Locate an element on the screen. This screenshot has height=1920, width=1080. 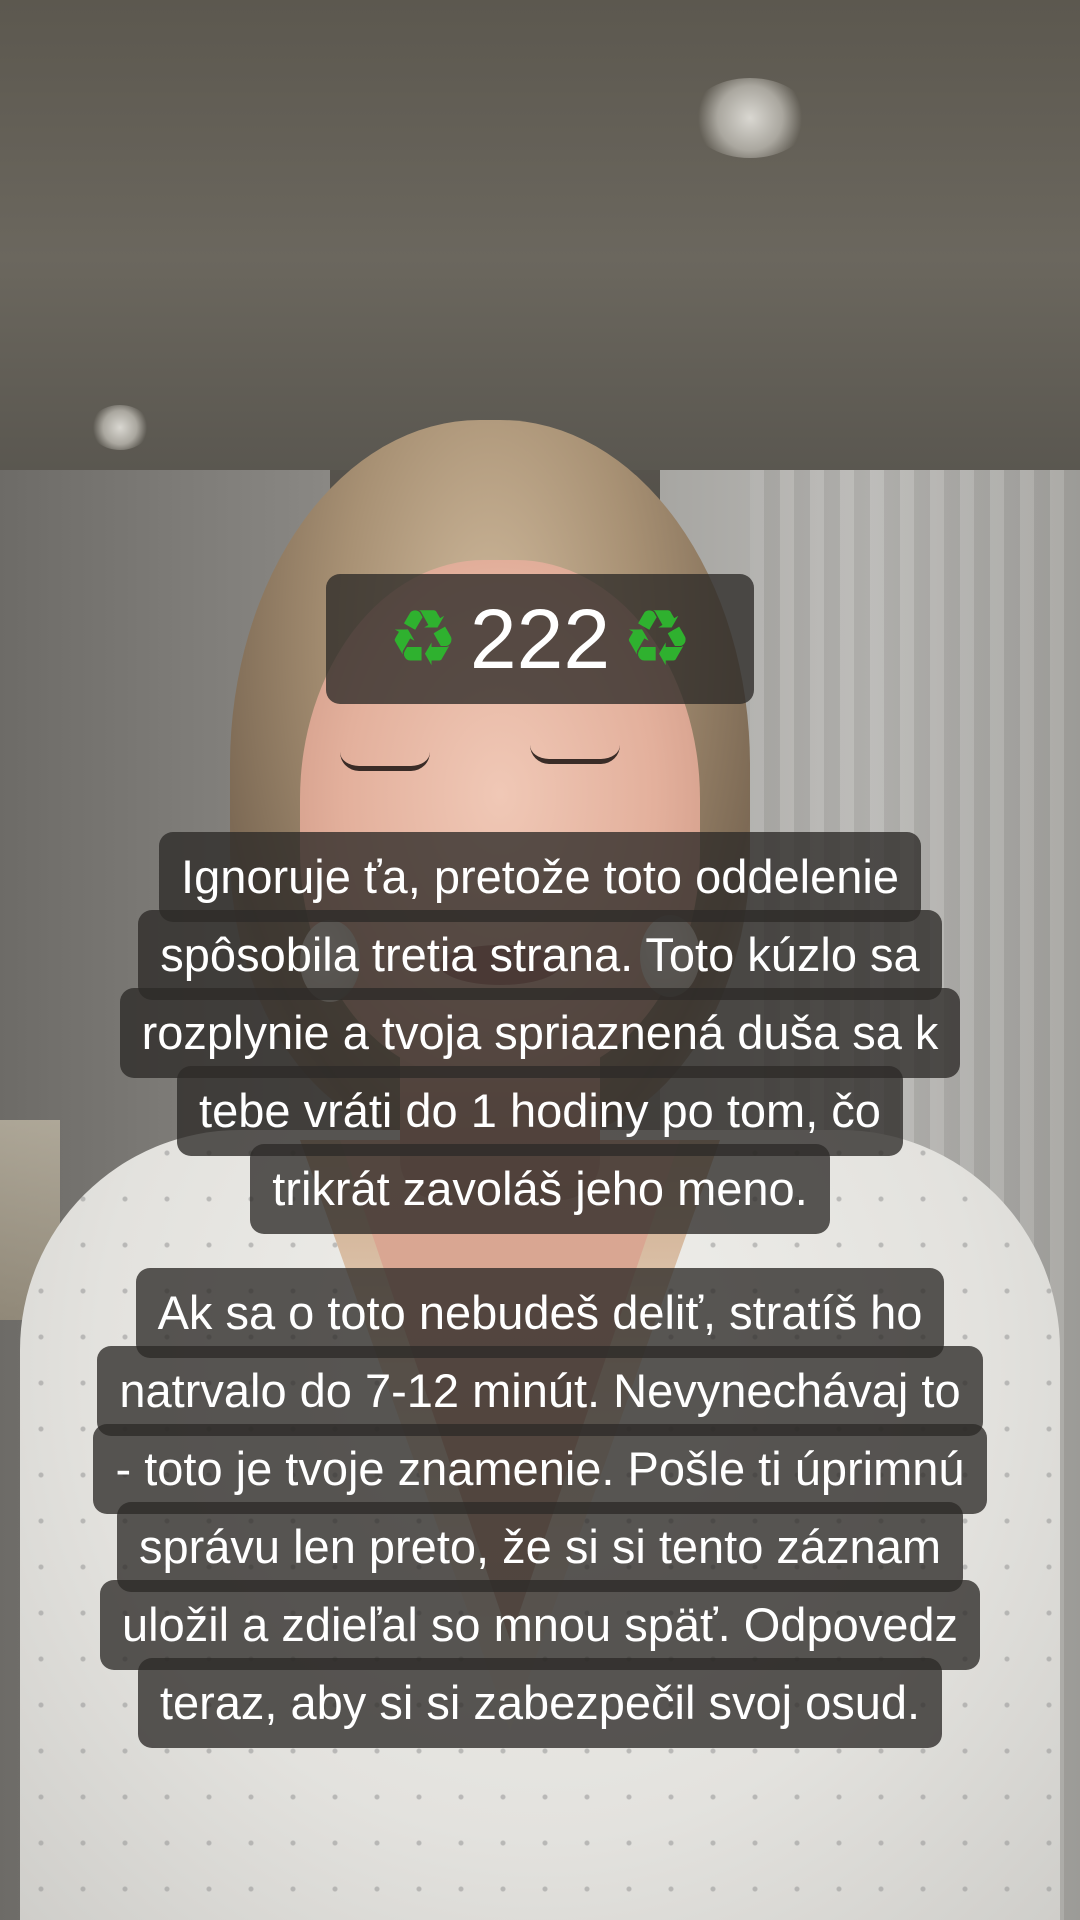
ceiling-light is located at coordinates (750, 118).